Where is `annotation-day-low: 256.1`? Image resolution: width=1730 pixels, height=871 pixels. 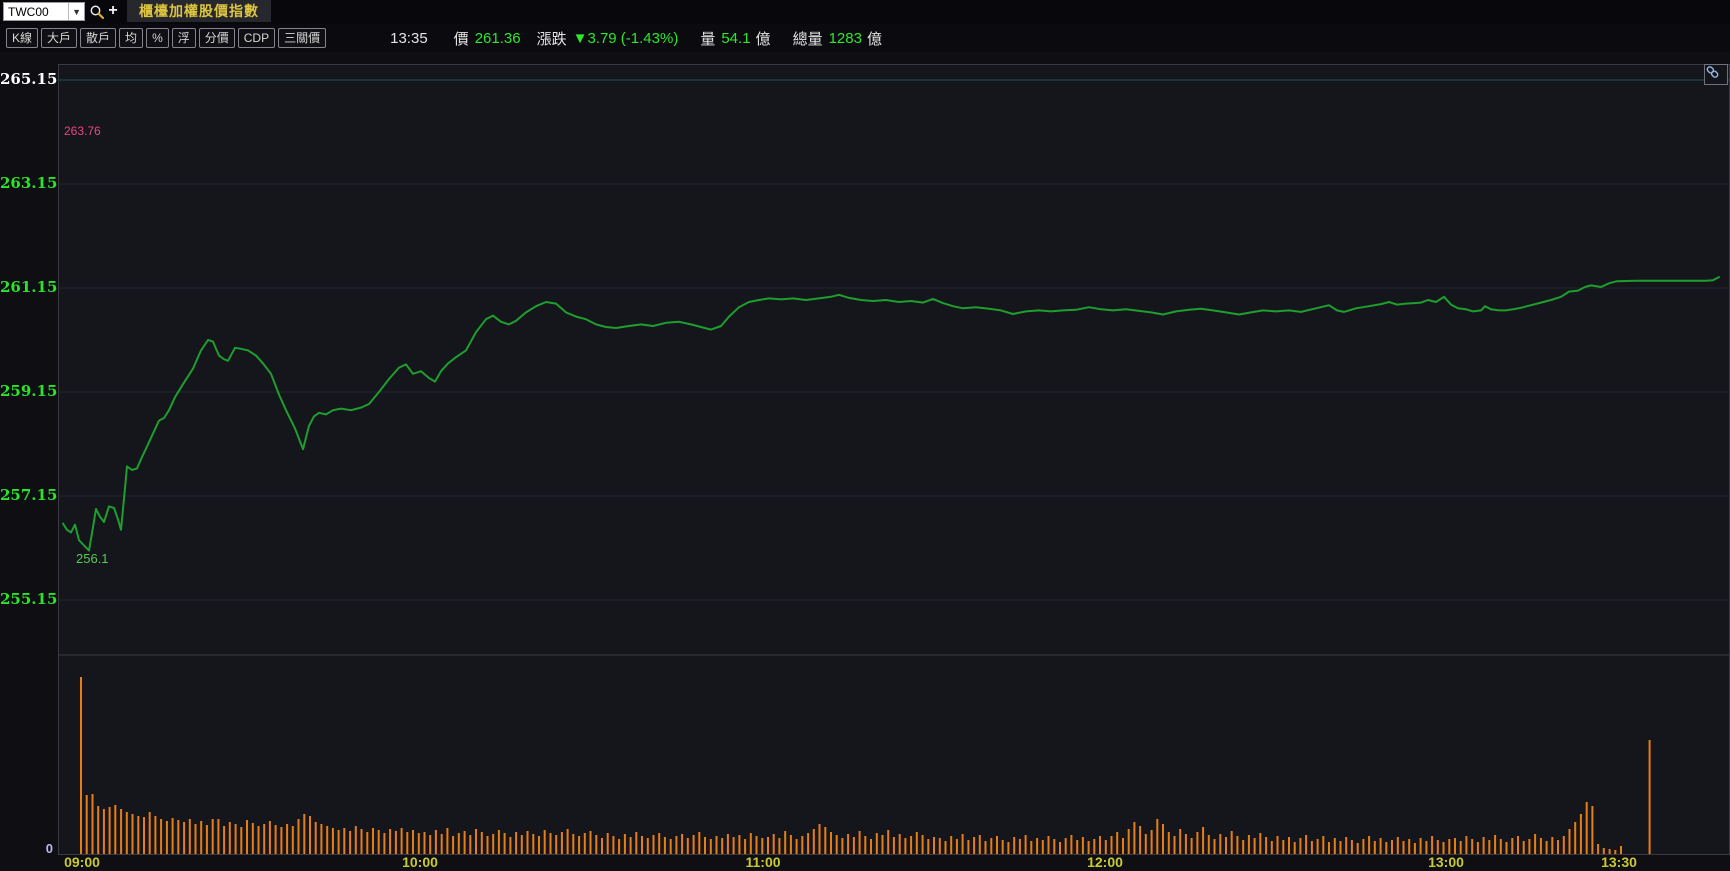
annotation-day-low: 256.1 is located at coordinates (92, 558).